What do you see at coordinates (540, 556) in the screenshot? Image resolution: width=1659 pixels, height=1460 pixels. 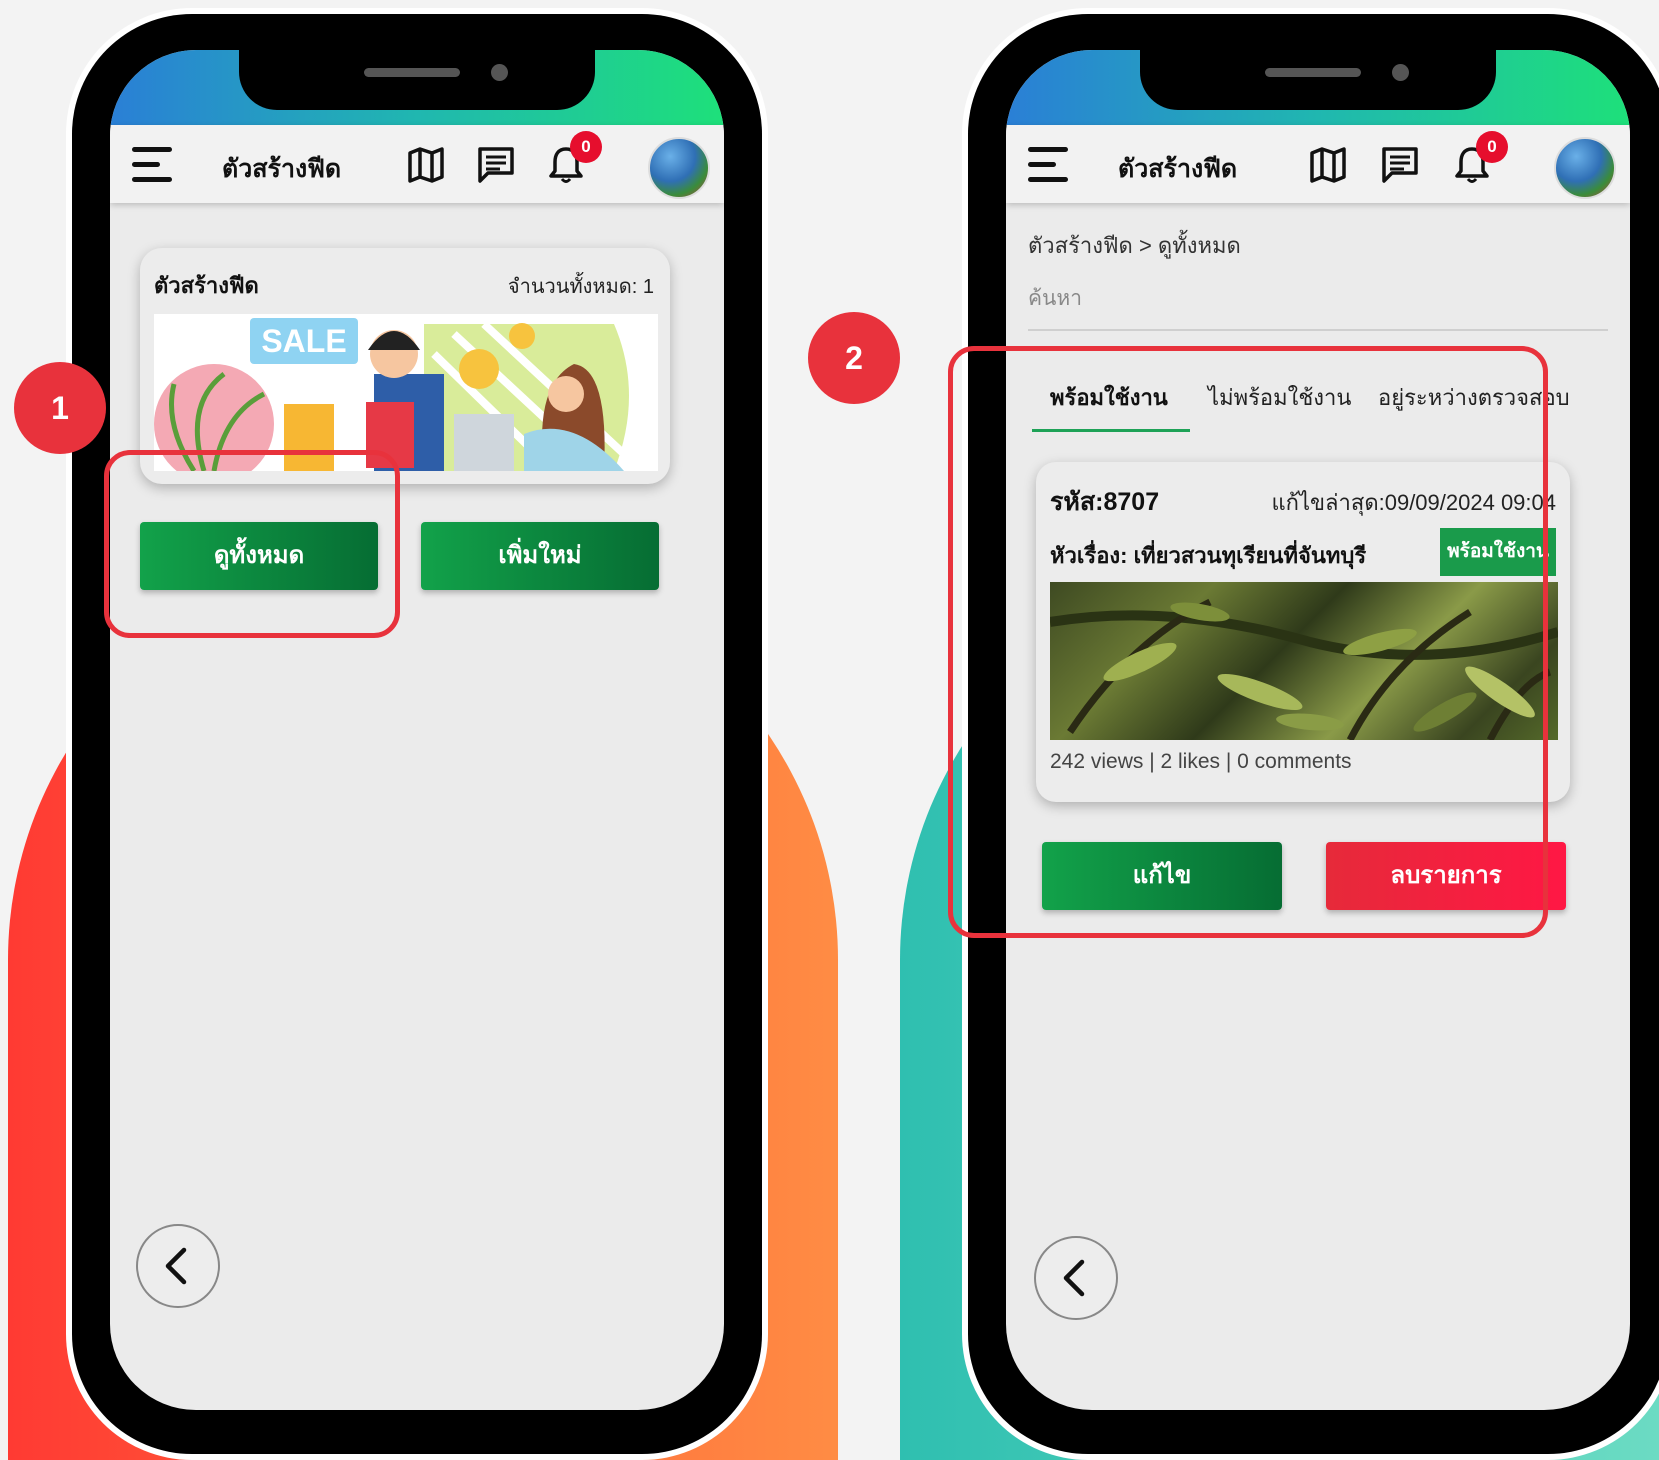 I see `add-new-button: เพิ่มใหม่` at bounding box center [540, 556].